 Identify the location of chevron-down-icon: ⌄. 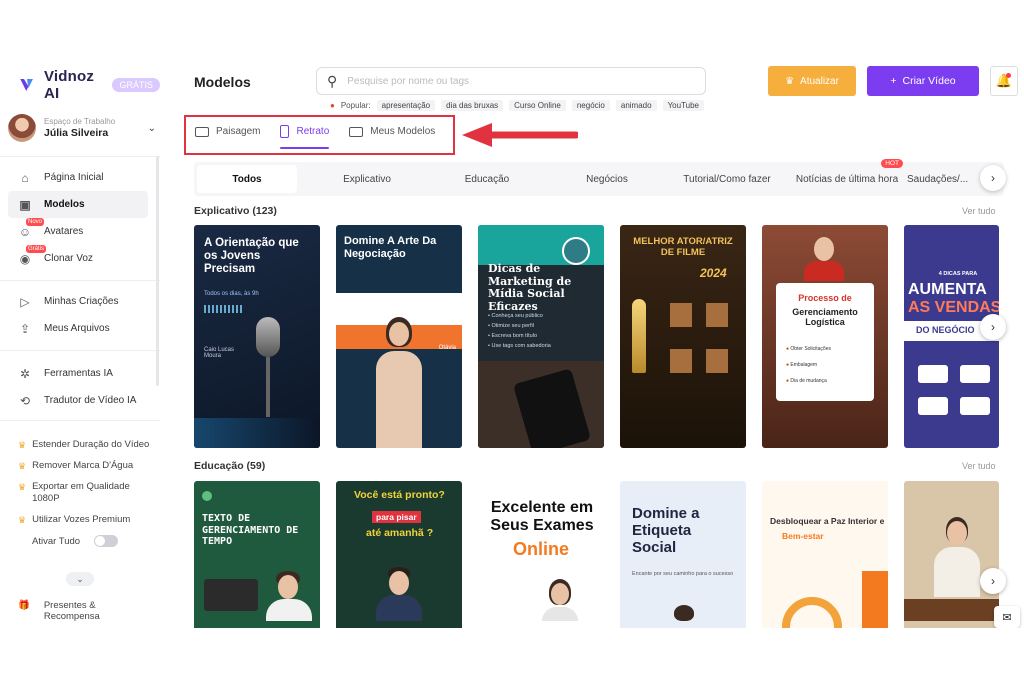
(151, 128).